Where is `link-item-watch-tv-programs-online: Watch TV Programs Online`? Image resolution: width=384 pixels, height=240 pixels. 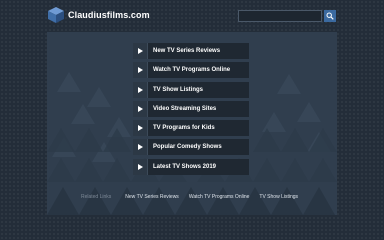 link-item-watch-tv-programs-online: Watch TV Programs Online is located at coordinates (191, 70).